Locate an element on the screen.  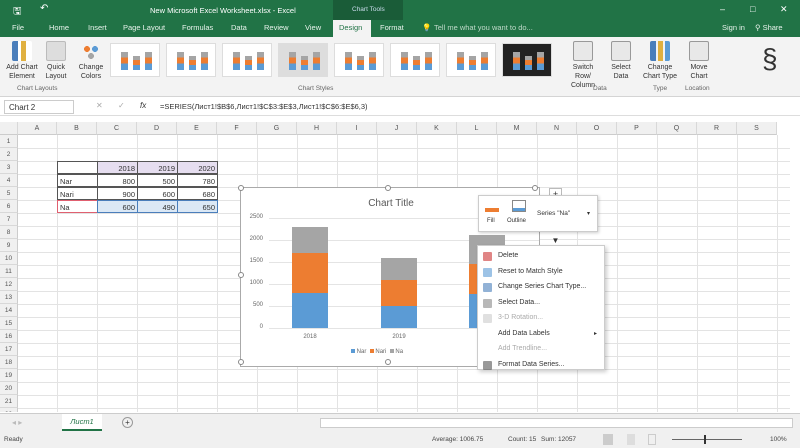
column-header: N is located at coordinates (557, 128).